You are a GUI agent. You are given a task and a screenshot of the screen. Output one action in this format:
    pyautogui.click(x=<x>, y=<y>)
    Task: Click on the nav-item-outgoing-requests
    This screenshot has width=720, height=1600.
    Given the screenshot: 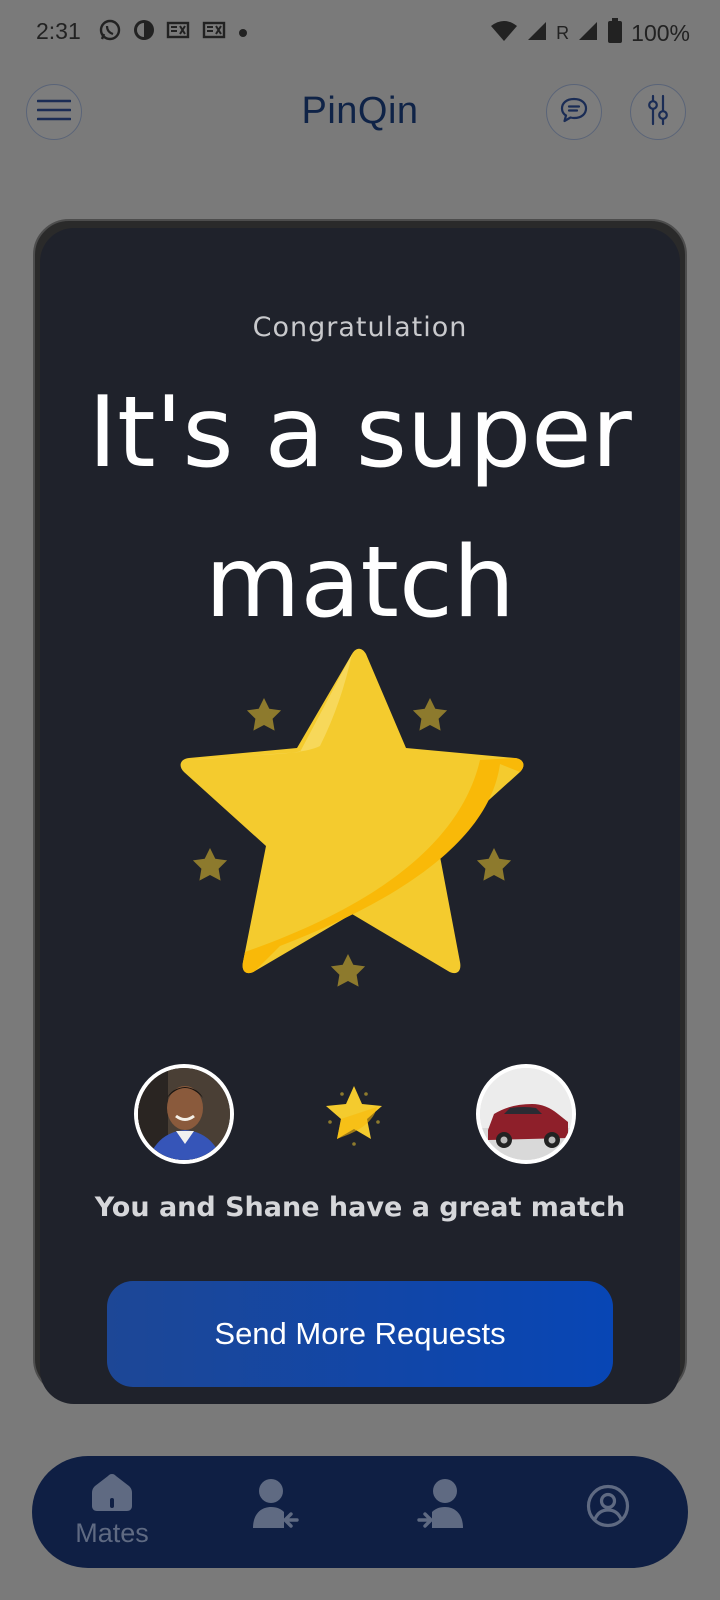 What is the action you would take?
    pyautogui.click(x=440, y=1512)
    